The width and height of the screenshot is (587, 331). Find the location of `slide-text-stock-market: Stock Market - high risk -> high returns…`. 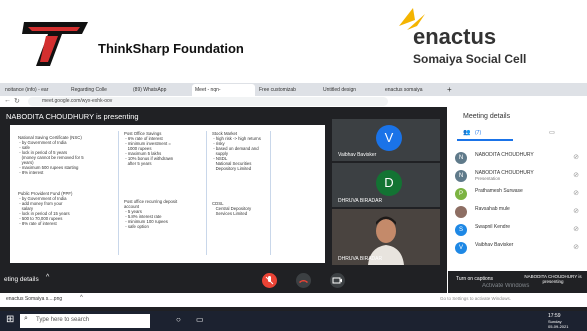

slide-text-stock-market: Stock Market - high risk -> high returns… is located at coordinates (236, 151).